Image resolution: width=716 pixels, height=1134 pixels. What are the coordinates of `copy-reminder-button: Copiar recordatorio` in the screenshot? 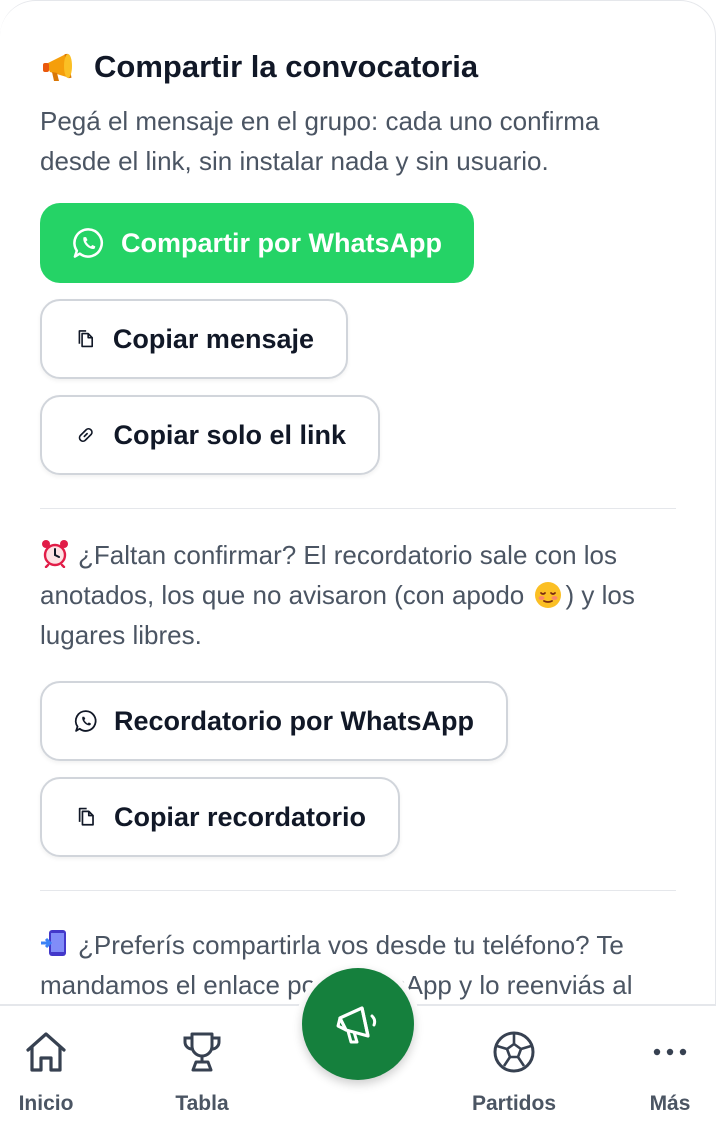 It's located at (220, 817).